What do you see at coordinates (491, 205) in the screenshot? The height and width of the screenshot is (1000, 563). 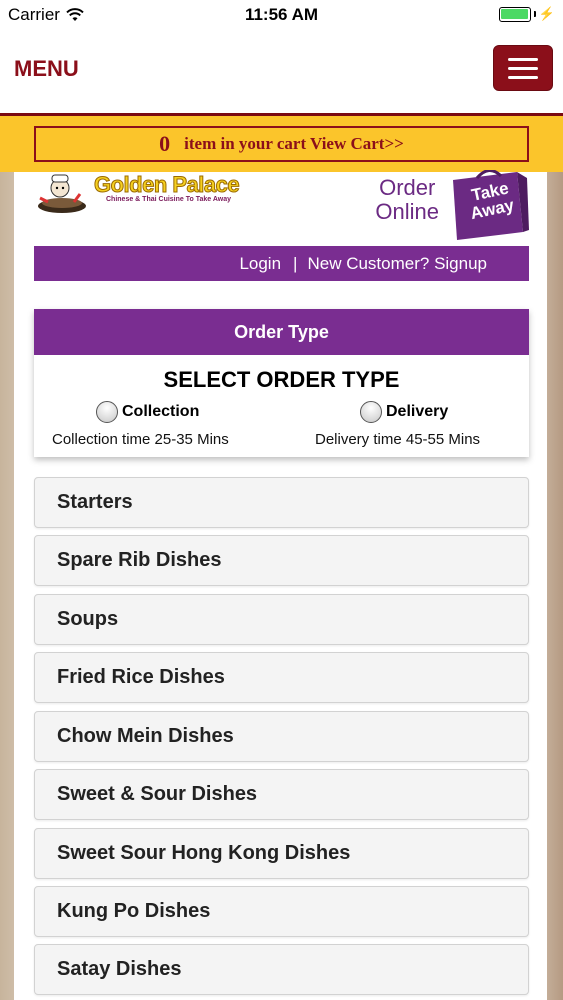 I see `takeaway-bag-icon: Take Away` at bounding box center [491, 205].